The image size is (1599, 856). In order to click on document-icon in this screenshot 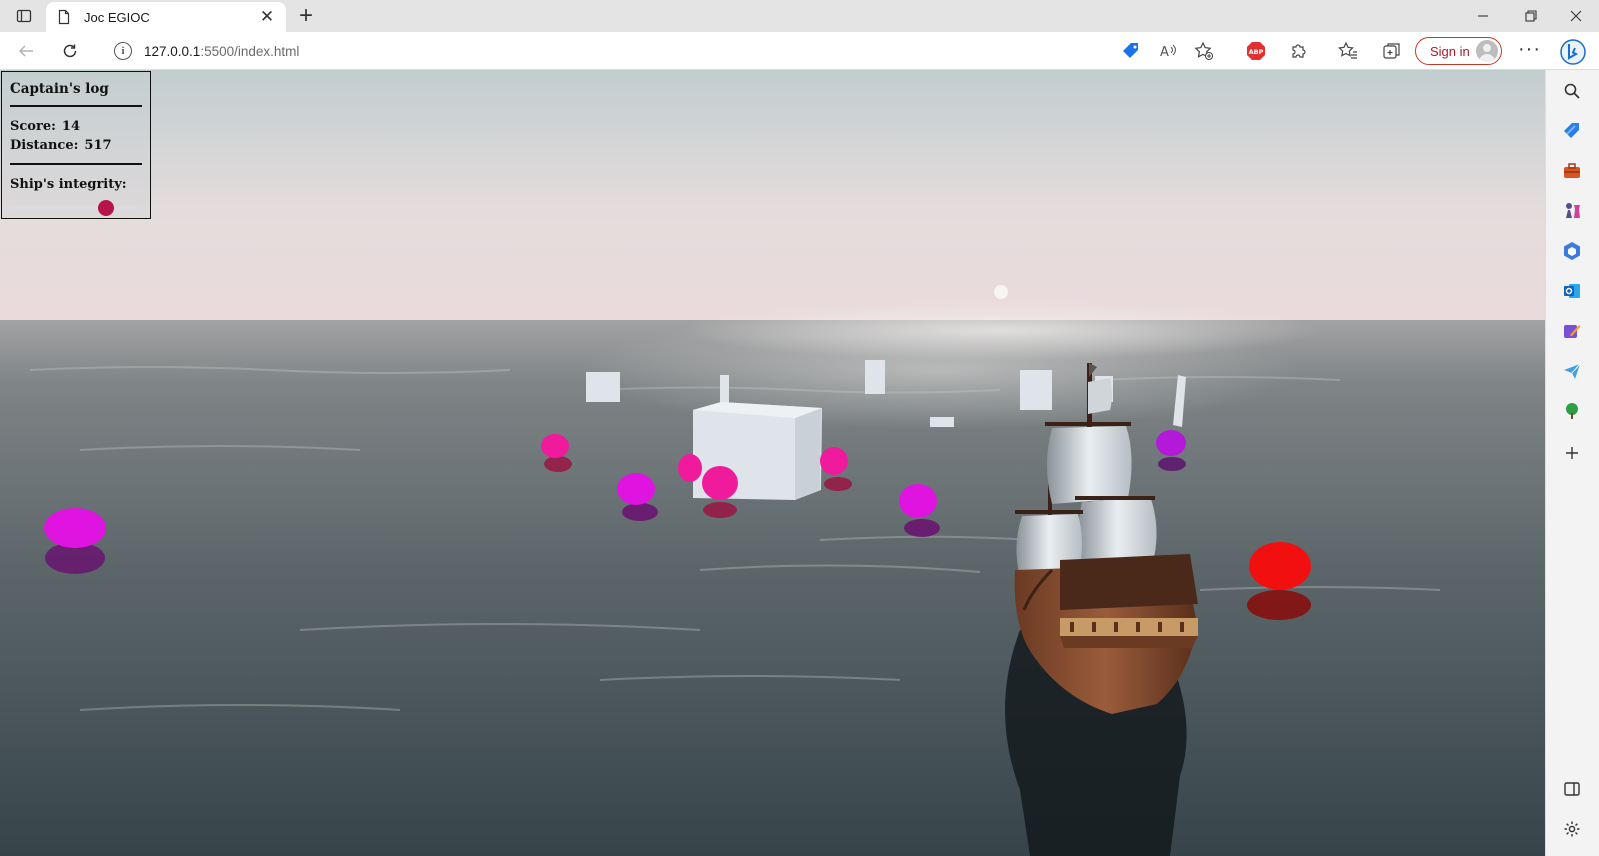, I will do `click(64, 17)`.